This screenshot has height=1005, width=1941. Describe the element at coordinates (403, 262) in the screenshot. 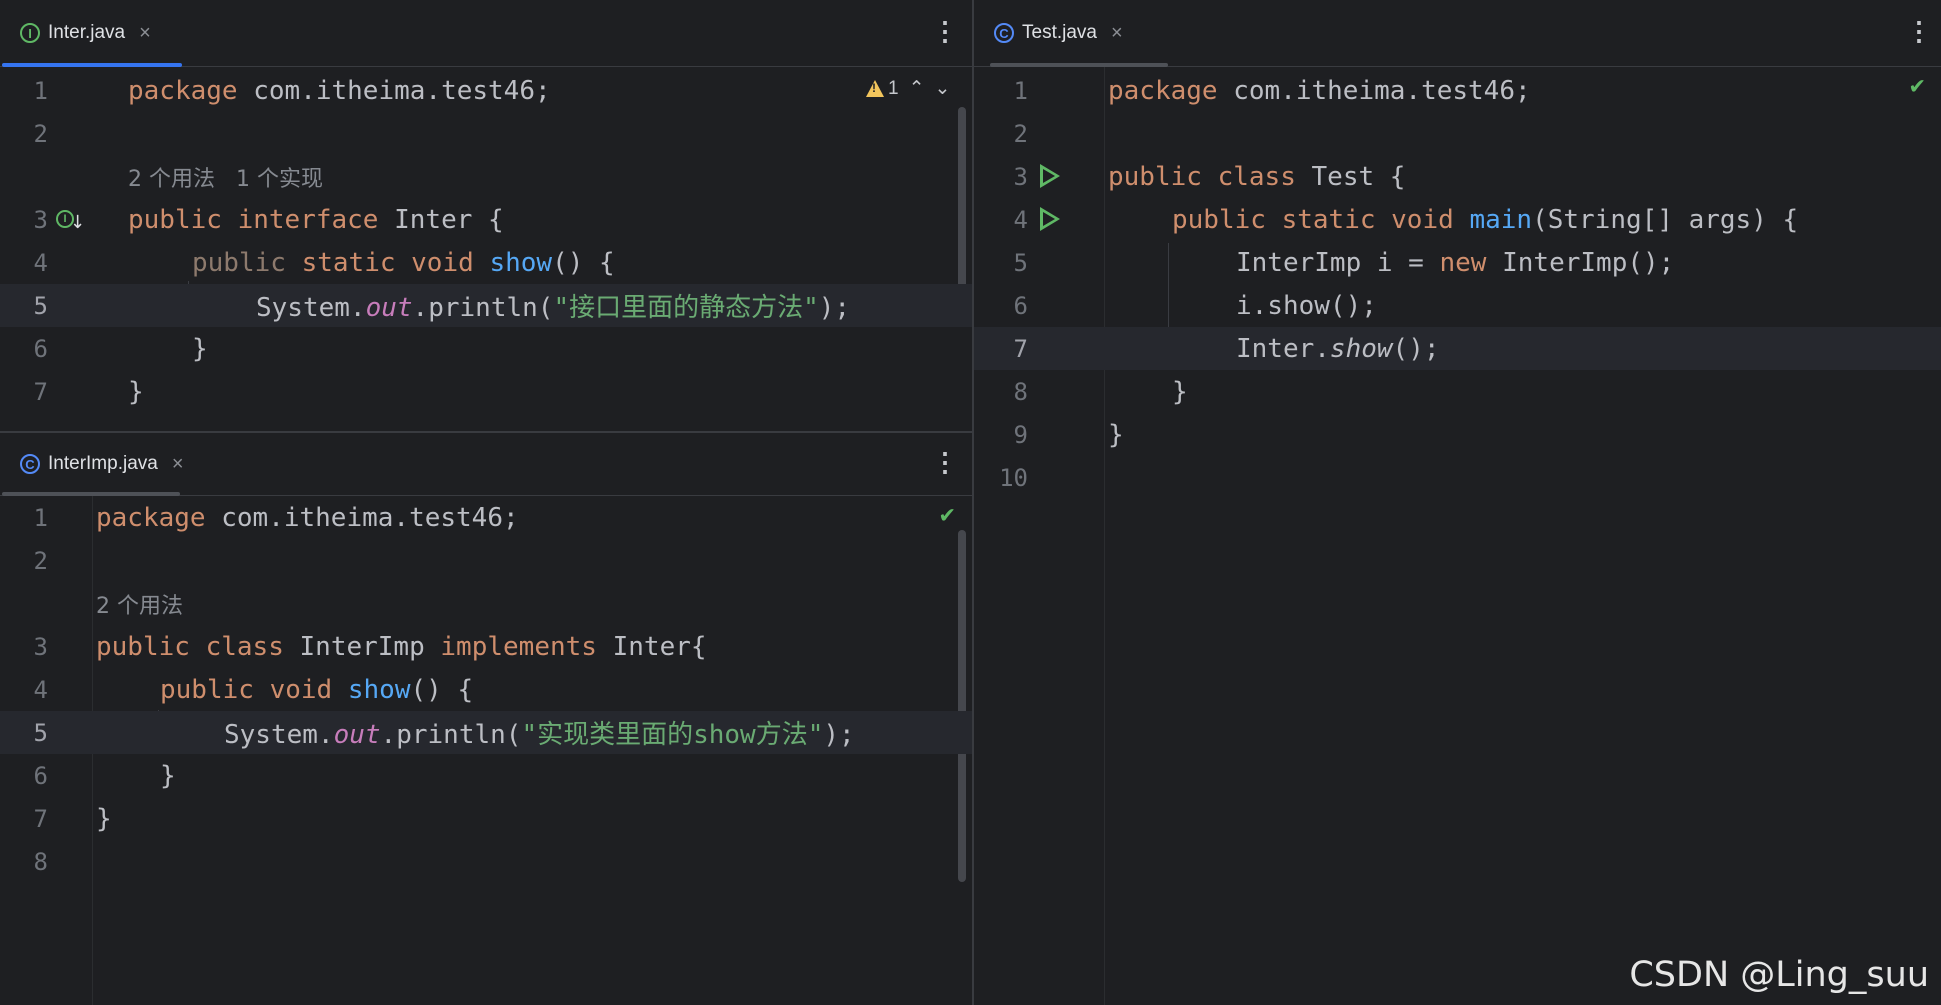

I see `code-text: public static void show() {` at that location.